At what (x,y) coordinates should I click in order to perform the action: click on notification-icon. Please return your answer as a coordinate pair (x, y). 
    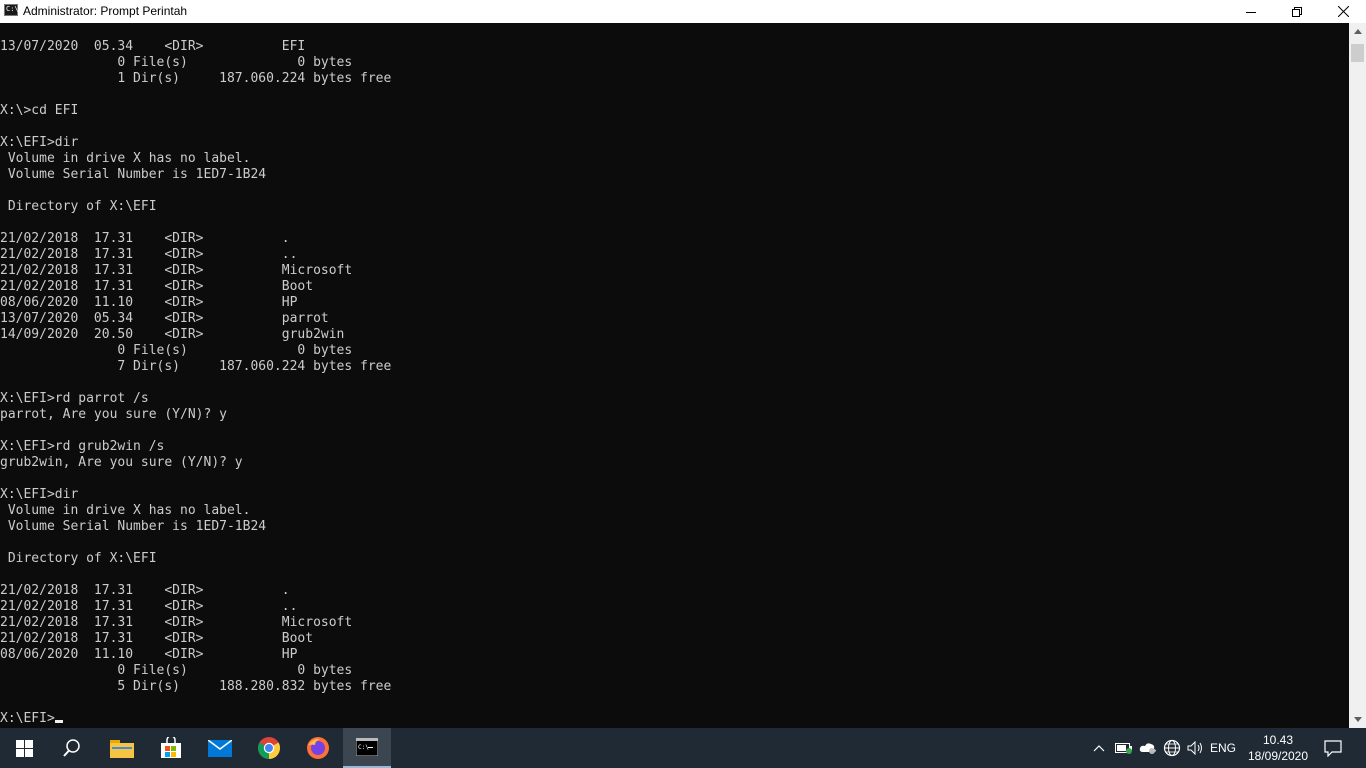
    Looking at the image, I should click on (1333, 748).